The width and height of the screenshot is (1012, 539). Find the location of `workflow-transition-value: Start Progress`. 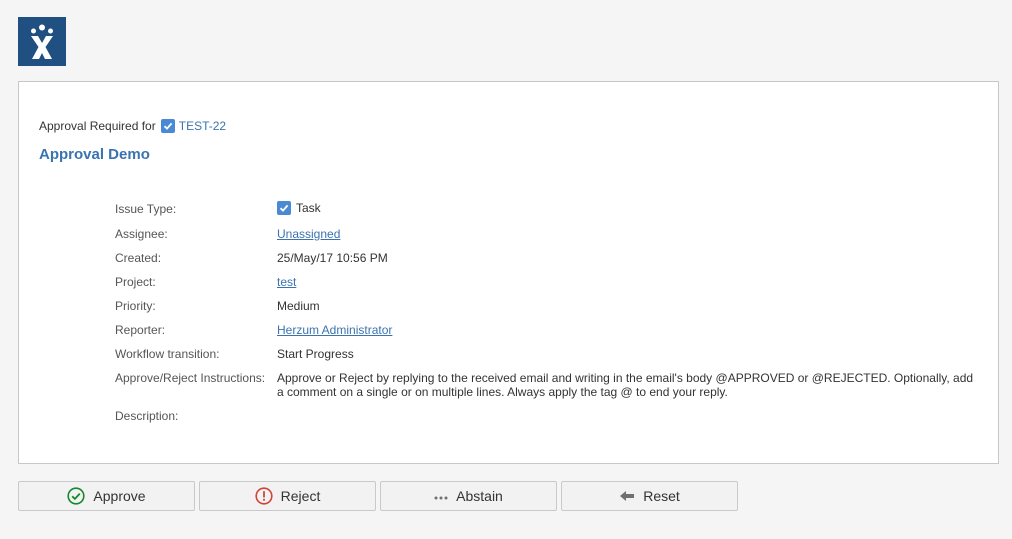

workflow-transition-value: Start Progress is located at coordinates (315, 354).